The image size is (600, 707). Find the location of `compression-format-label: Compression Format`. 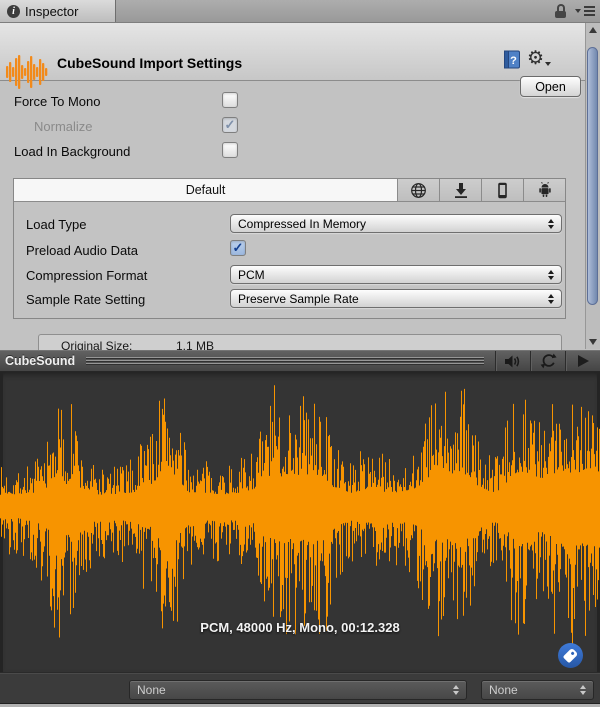

compression-format-label: Compression Format is located at coordinates (87, 275).